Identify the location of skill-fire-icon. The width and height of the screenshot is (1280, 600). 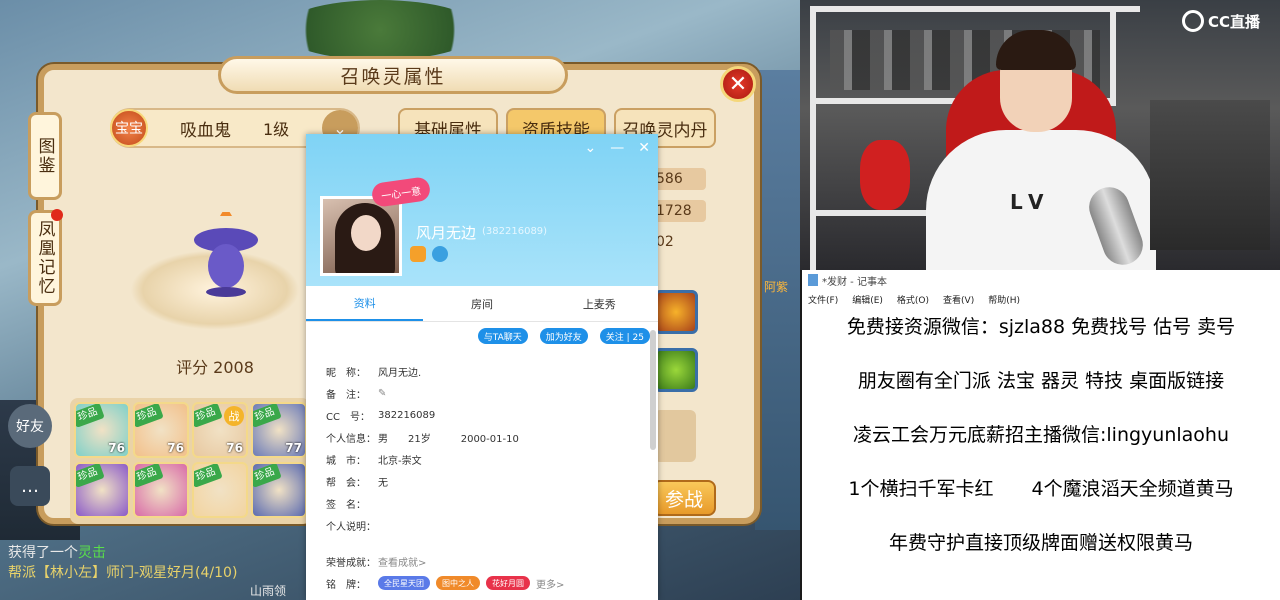
(676, 312).